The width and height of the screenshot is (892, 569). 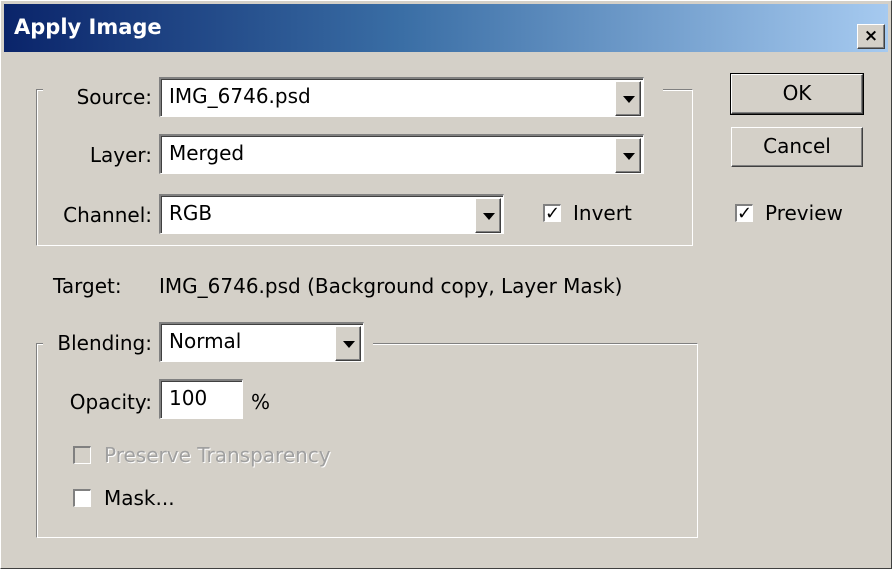 What do you see at coordinates (82, 498) in the screenshot?
I see `mask-checkbox` at bounding box center [82, 498].